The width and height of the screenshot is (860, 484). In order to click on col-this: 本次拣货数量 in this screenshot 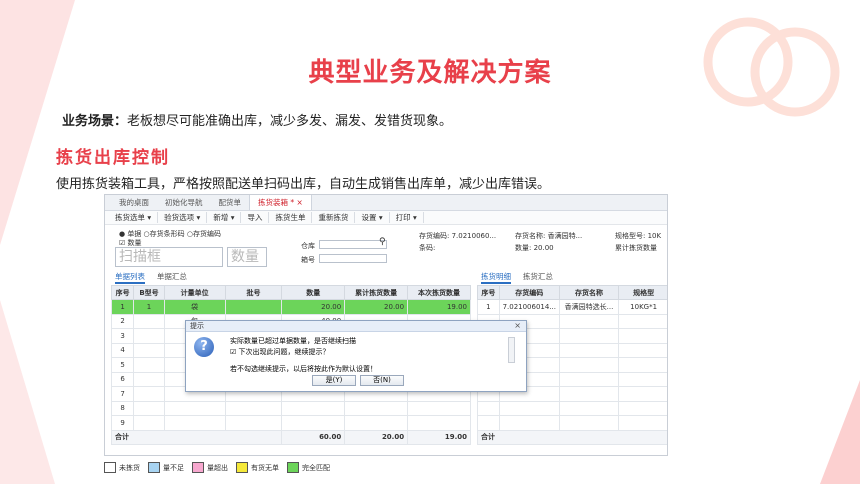, I will do `click(439, 292)`.